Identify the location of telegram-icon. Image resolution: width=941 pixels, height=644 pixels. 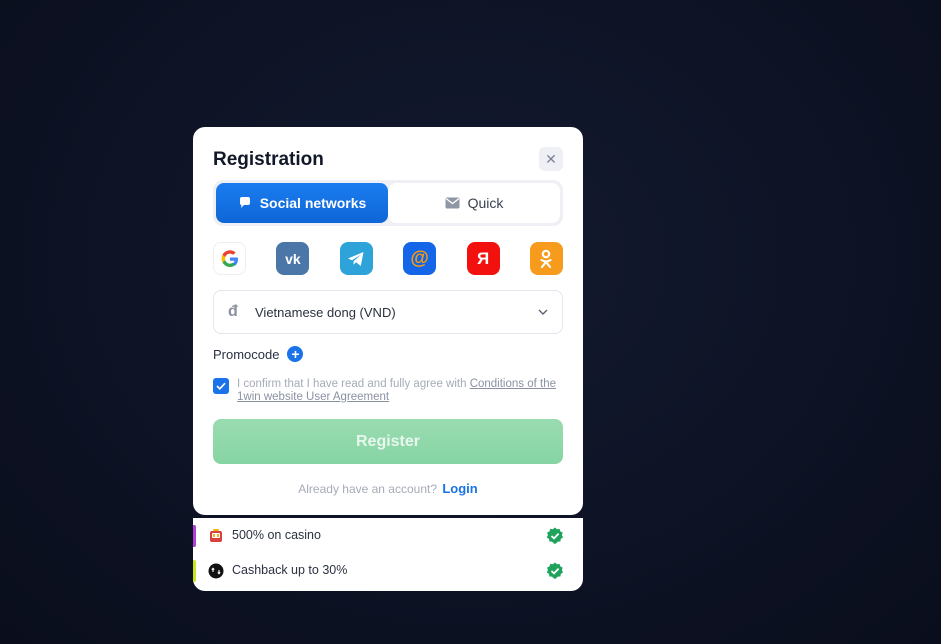
(356, 258).